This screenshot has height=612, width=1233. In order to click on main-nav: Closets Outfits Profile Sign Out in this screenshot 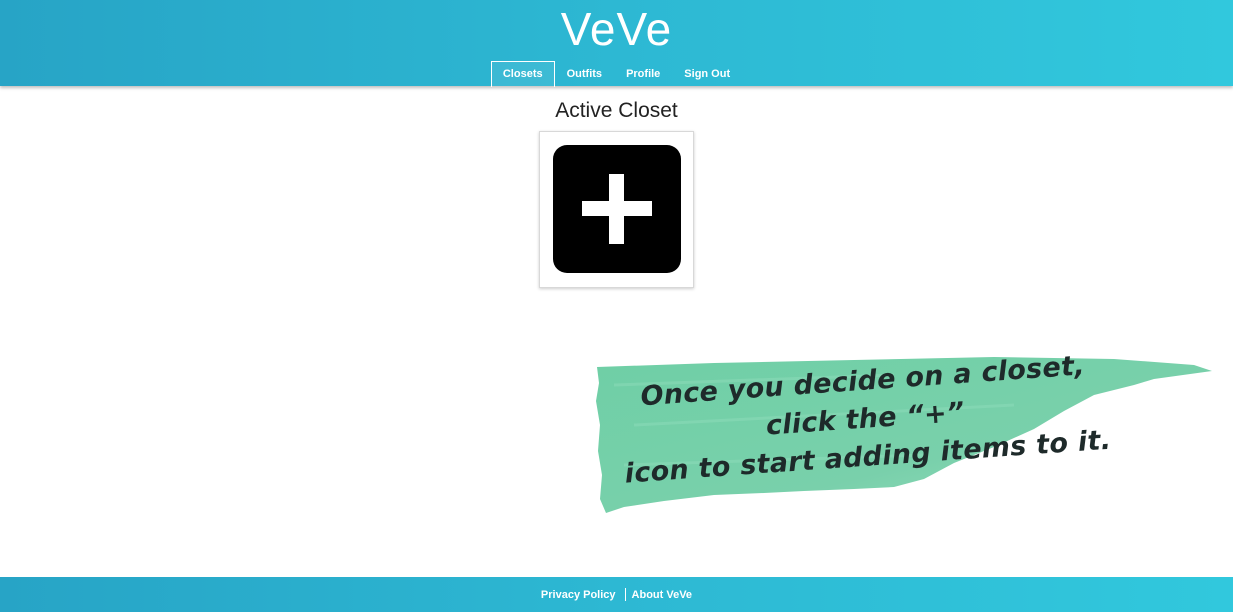, I will do `click(616, 74)`.